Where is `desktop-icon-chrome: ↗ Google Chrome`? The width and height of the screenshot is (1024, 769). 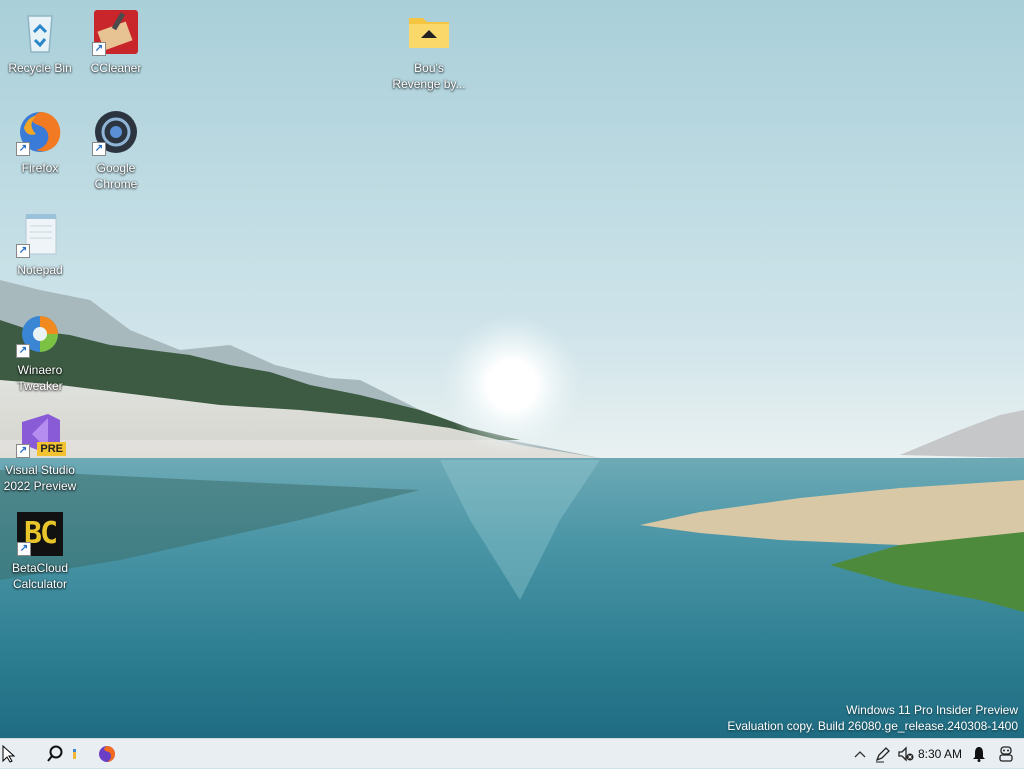 desktop-icon-chrome: ↗ Google Chrome is located at coordinates (116, 150).